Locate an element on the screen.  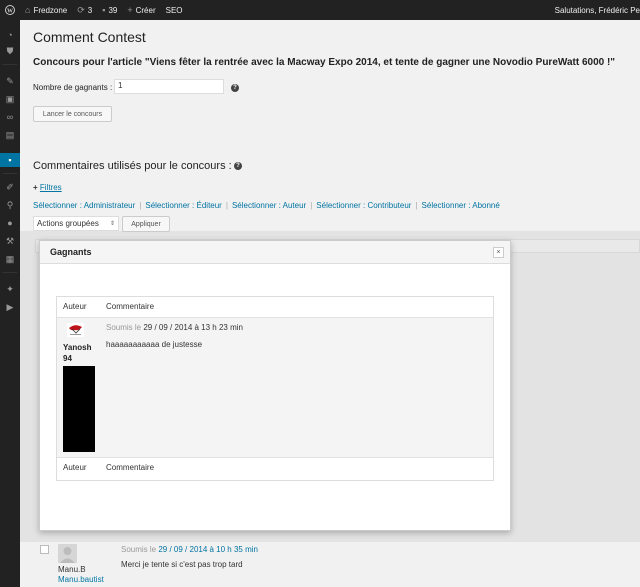
wordpress-logo-icon: W is located at coordinates (10, 10).